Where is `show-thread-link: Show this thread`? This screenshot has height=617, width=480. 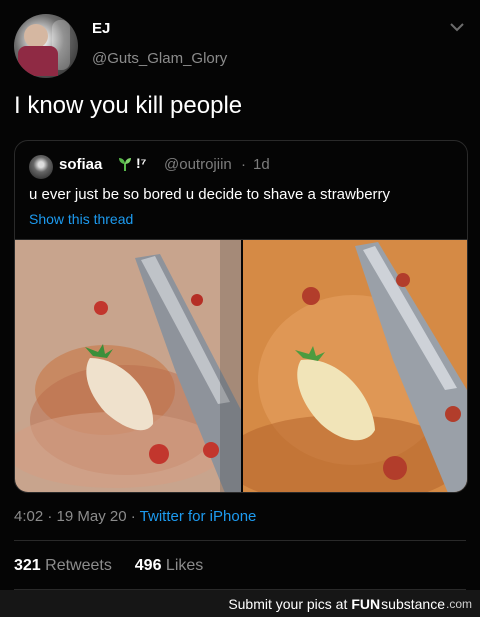
show-thread-link: Show this thread is located at coordinates (81, 219).